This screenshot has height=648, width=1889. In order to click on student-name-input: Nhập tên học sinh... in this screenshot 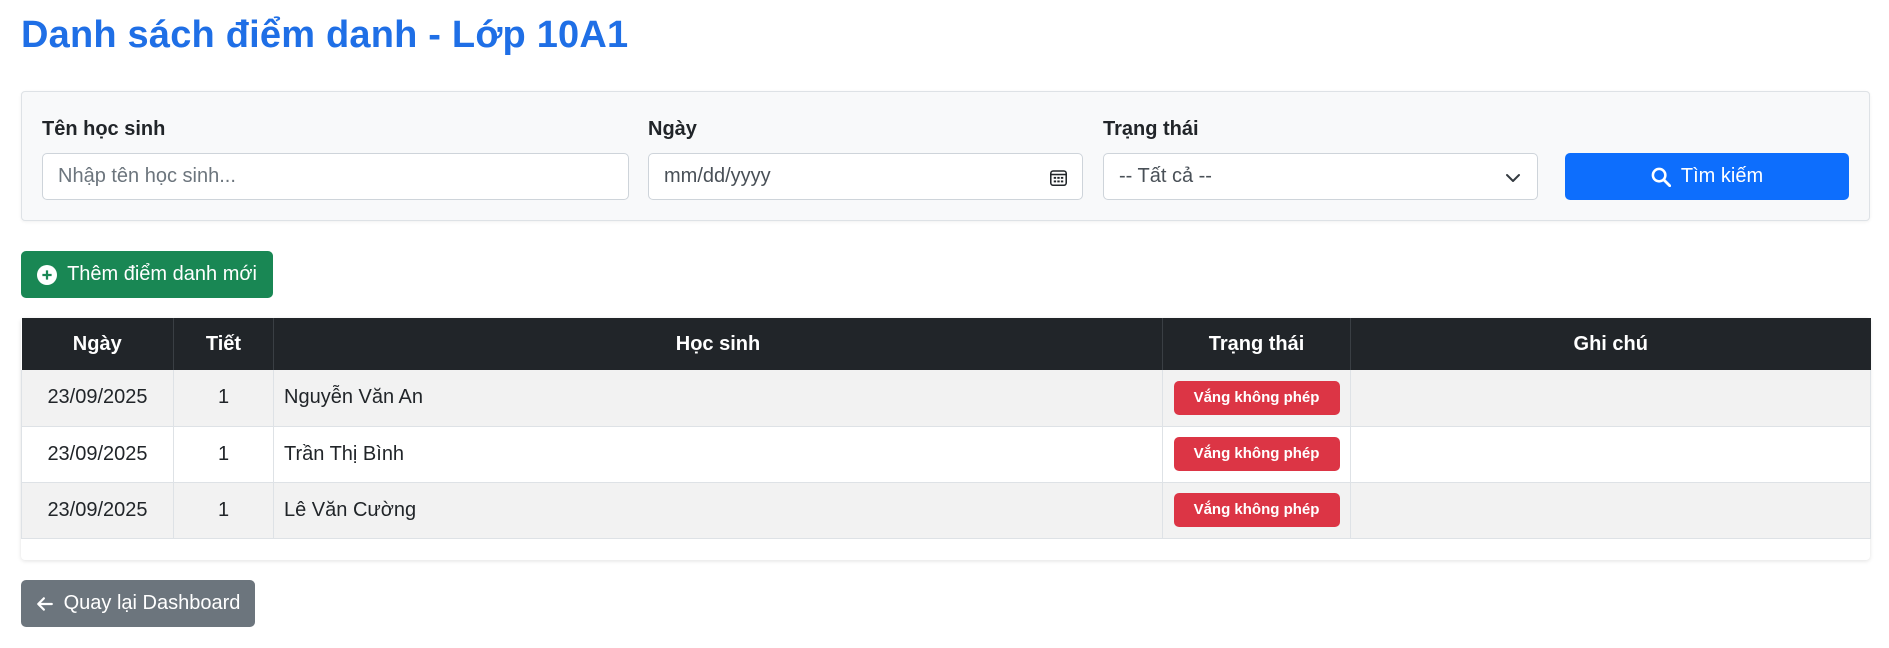, I will do `click(335, 176)`.